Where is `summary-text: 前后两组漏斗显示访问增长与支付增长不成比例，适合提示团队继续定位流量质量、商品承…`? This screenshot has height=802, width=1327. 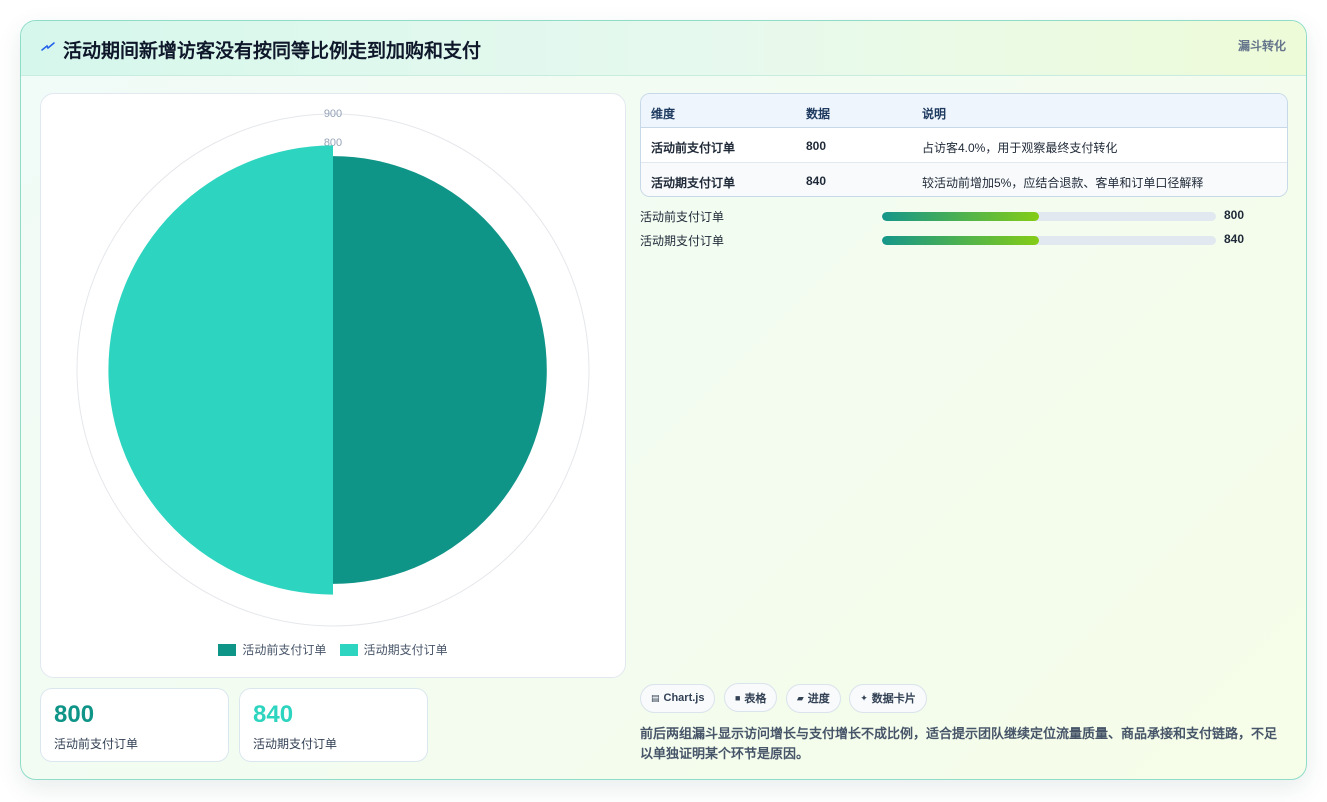
summary-text: 前后两组漏斗显示访问增长与支付增长不成比例，适合提示团队继续定位流量质量、商品承… is located at coordinates (959, 743).